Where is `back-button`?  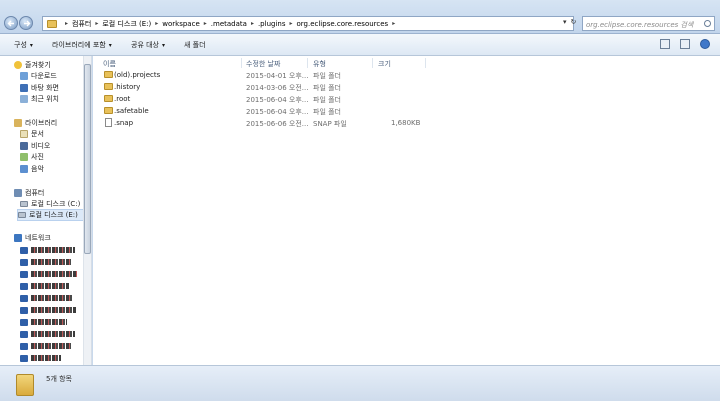
back-button is located at coordinates (11, 23).